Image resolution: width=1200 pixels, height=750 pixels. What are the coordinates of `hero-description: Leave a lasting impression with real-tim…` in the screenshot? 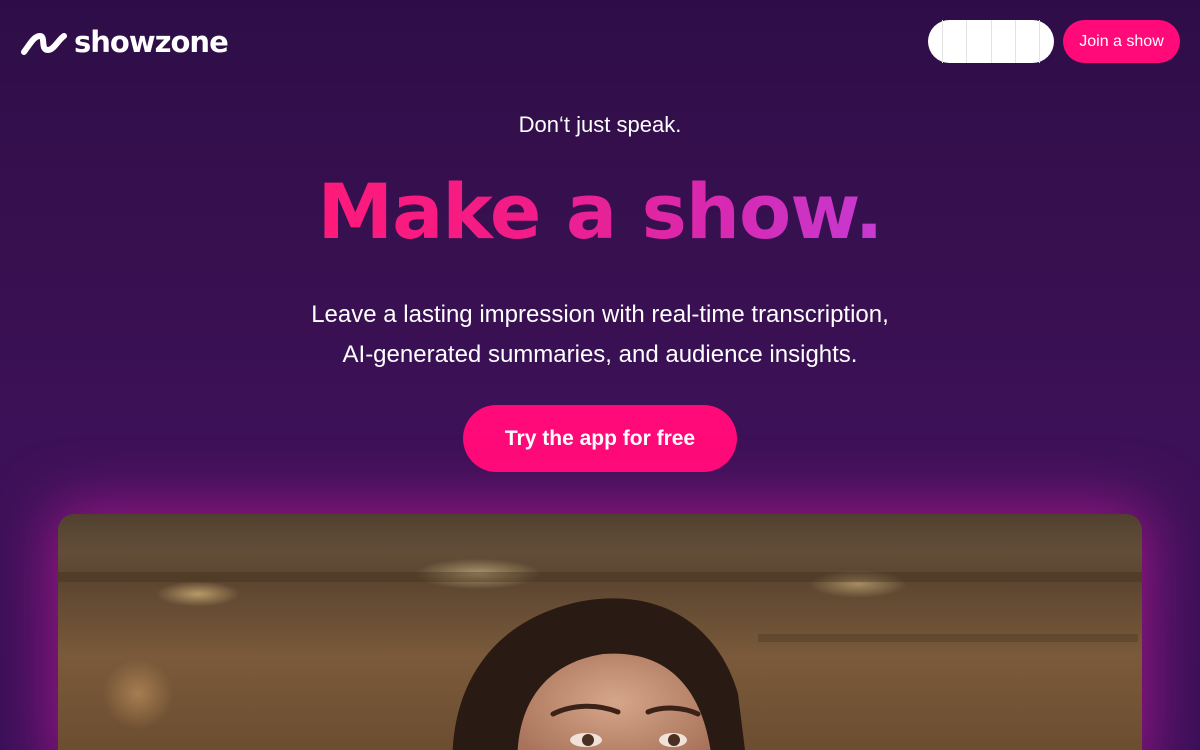 It's located at (600, 335).